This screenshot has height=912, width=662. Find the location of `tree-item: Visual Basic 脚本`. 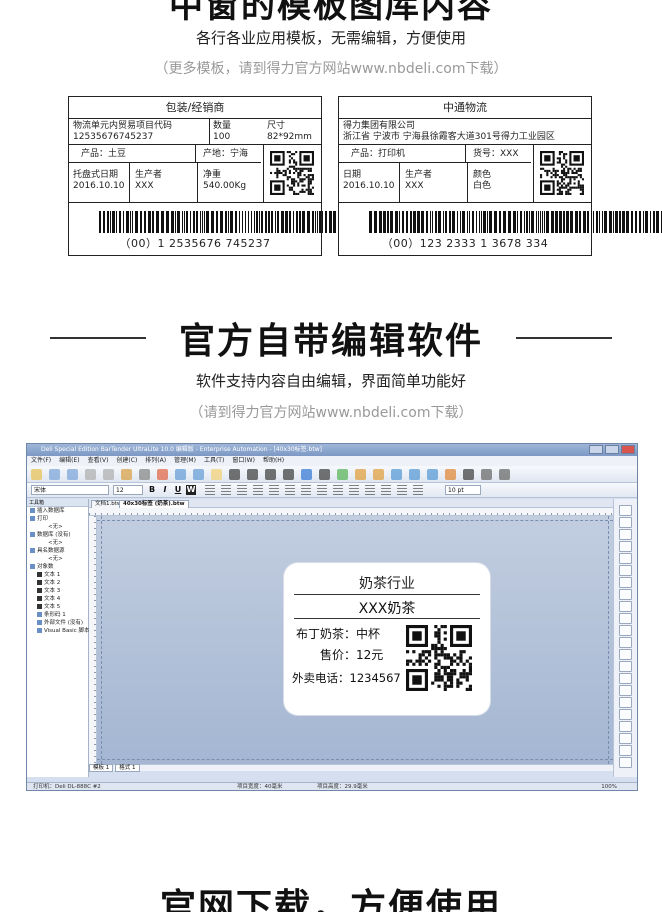

tree-item: Visual Basic 脚本 is located at coordinates (58, 631).